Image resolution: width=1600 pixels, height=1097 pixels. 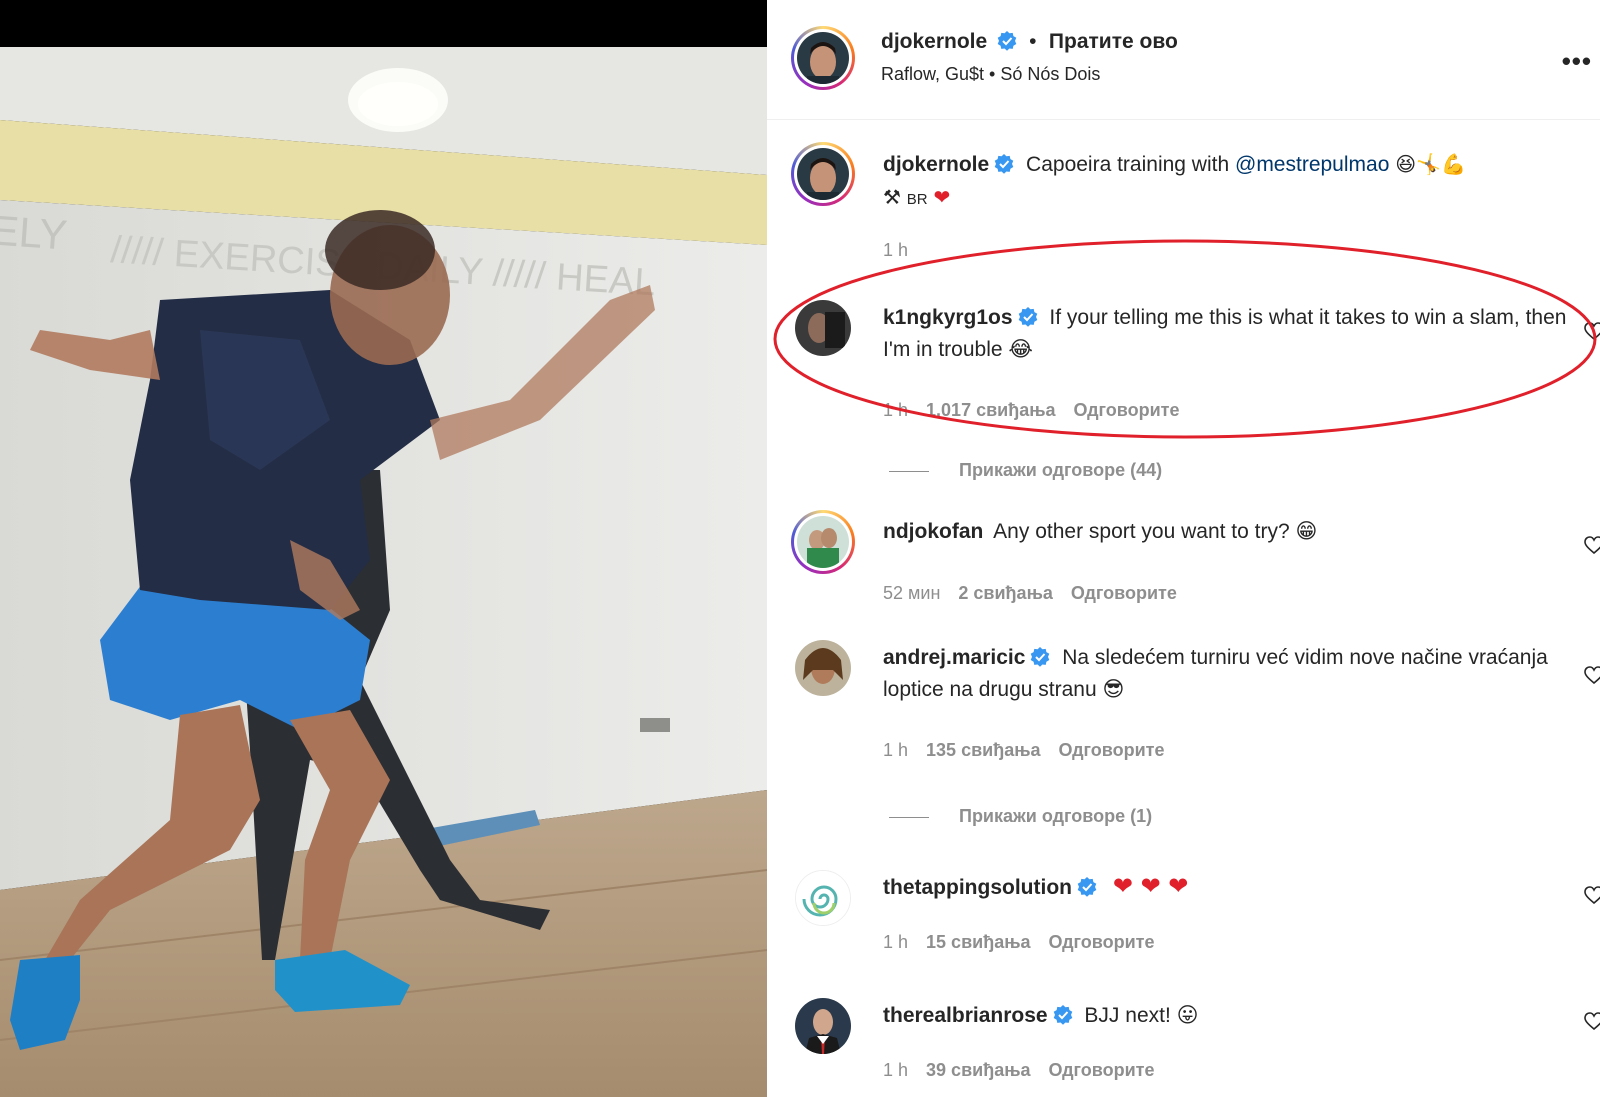 I want to click on comment-username: therealbrianrose, so click(x=965, y=1015).